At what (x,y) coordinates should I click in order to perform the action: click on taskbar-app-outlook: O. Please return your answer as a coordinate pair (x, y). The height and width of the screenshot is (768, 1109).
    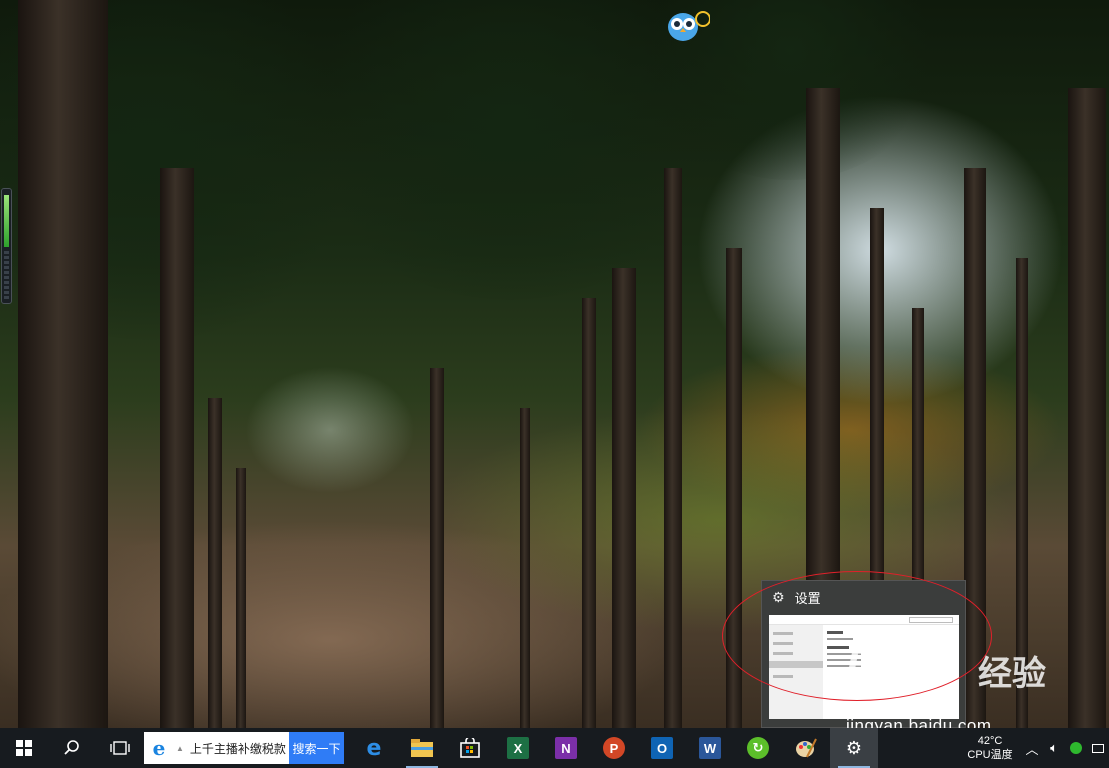
    Looking at the image, I should click on (662, 748).